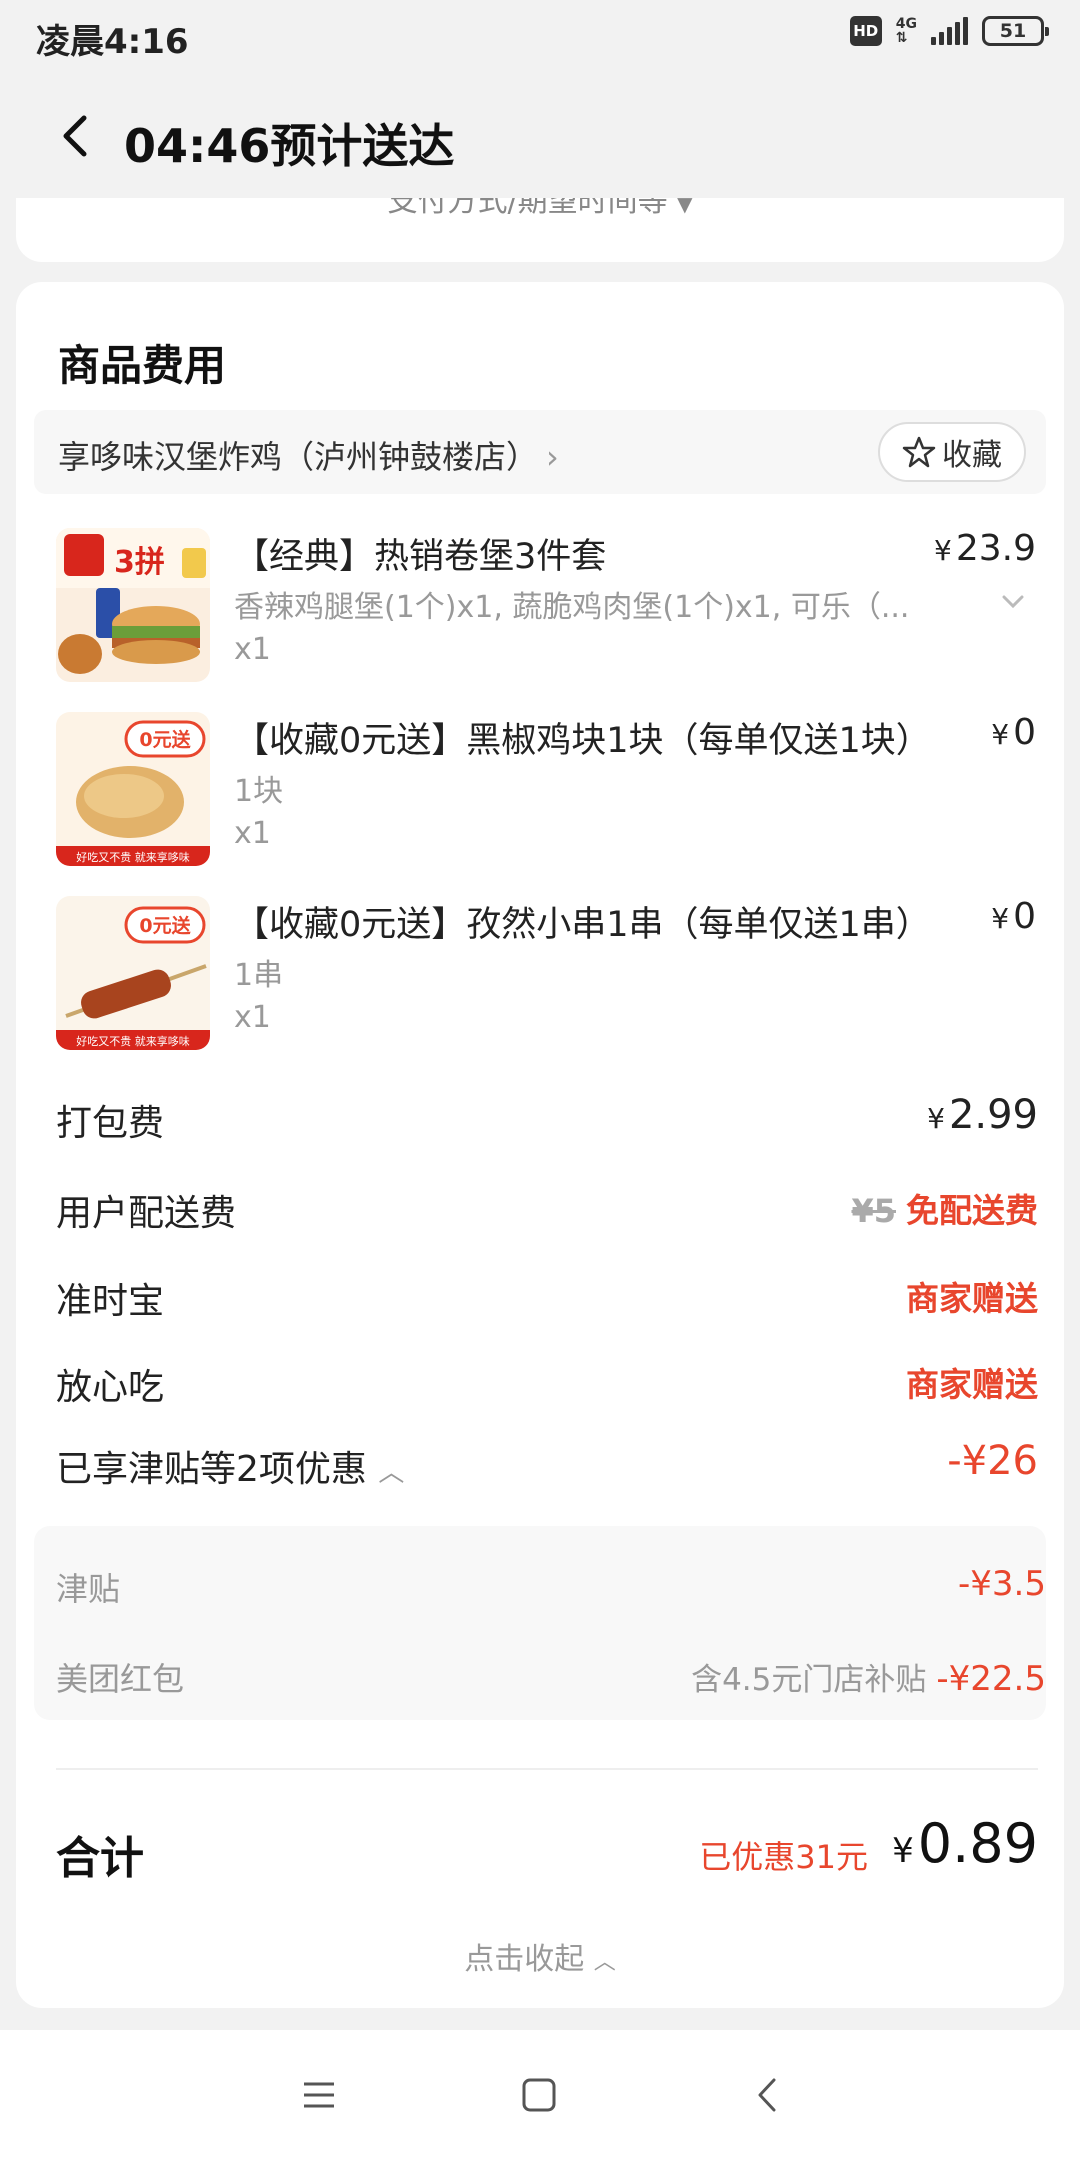 Image resolution: width=1080 pixels, height=2160 pixels. I want to click on square-icon, so click(539, 2095).